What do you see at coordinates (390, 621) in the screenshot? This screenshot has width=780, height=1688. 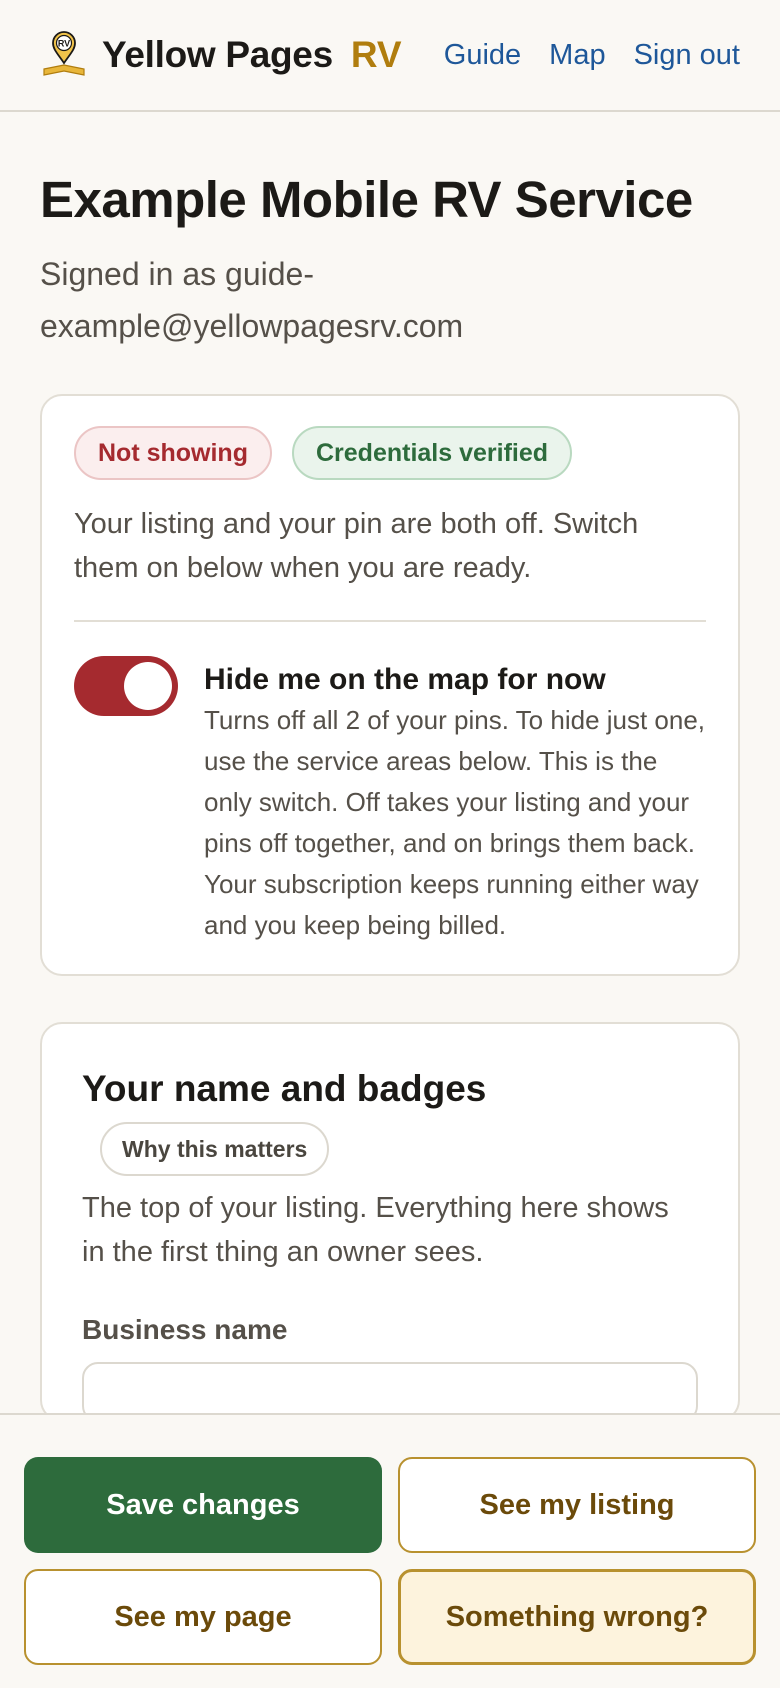 I see `divider` at bounding box center [390, 621].